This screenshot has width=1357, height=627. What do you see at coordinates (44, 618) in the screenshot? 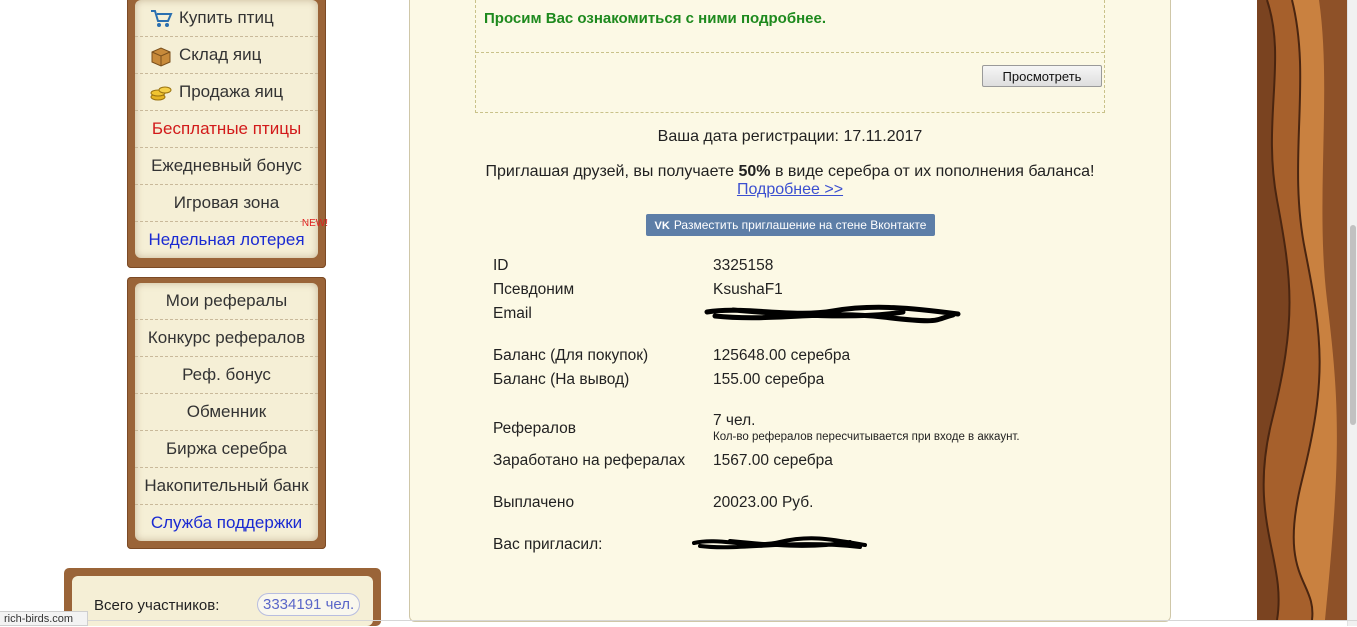
I see `status-bar-url: rich-birds.com` at bounding box center [44, 618].